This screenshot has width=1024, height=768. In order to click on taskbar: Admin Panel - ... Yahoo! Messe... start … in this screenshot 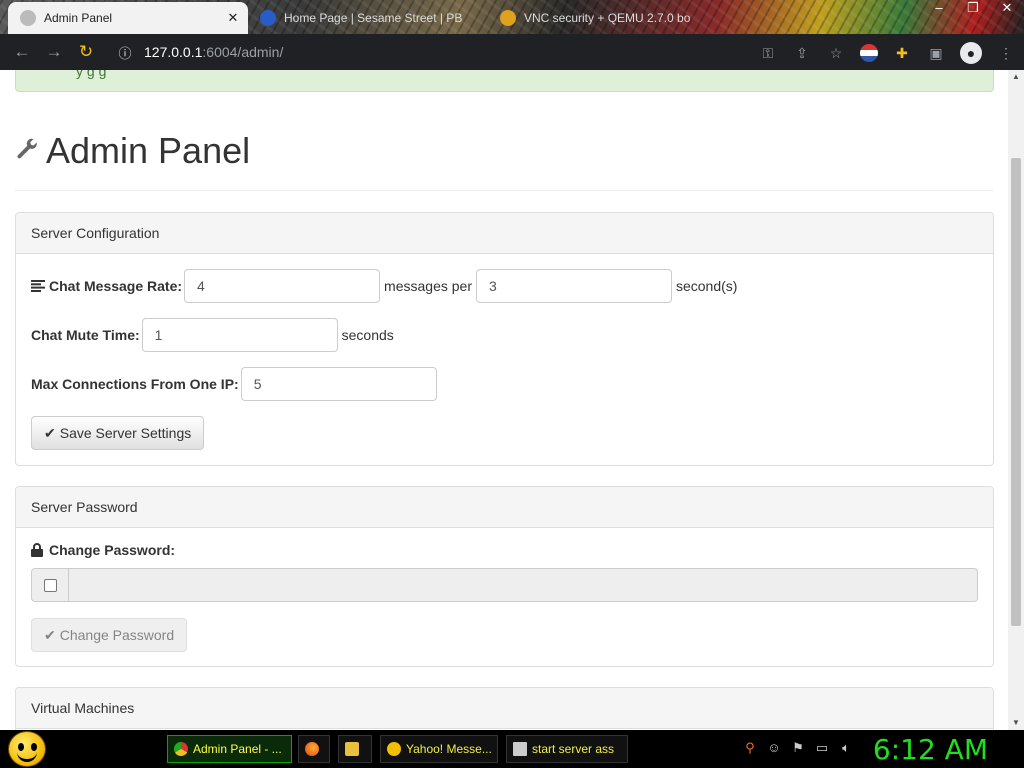, I will do `click(512, 749)`.